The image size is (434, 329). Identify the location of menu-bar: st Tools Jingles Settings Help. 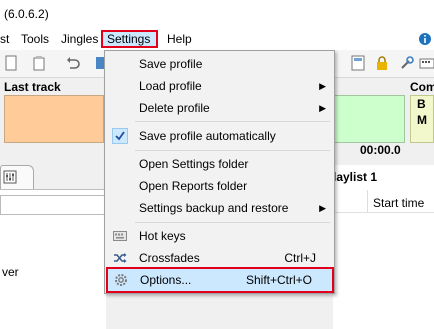
(217, 39).